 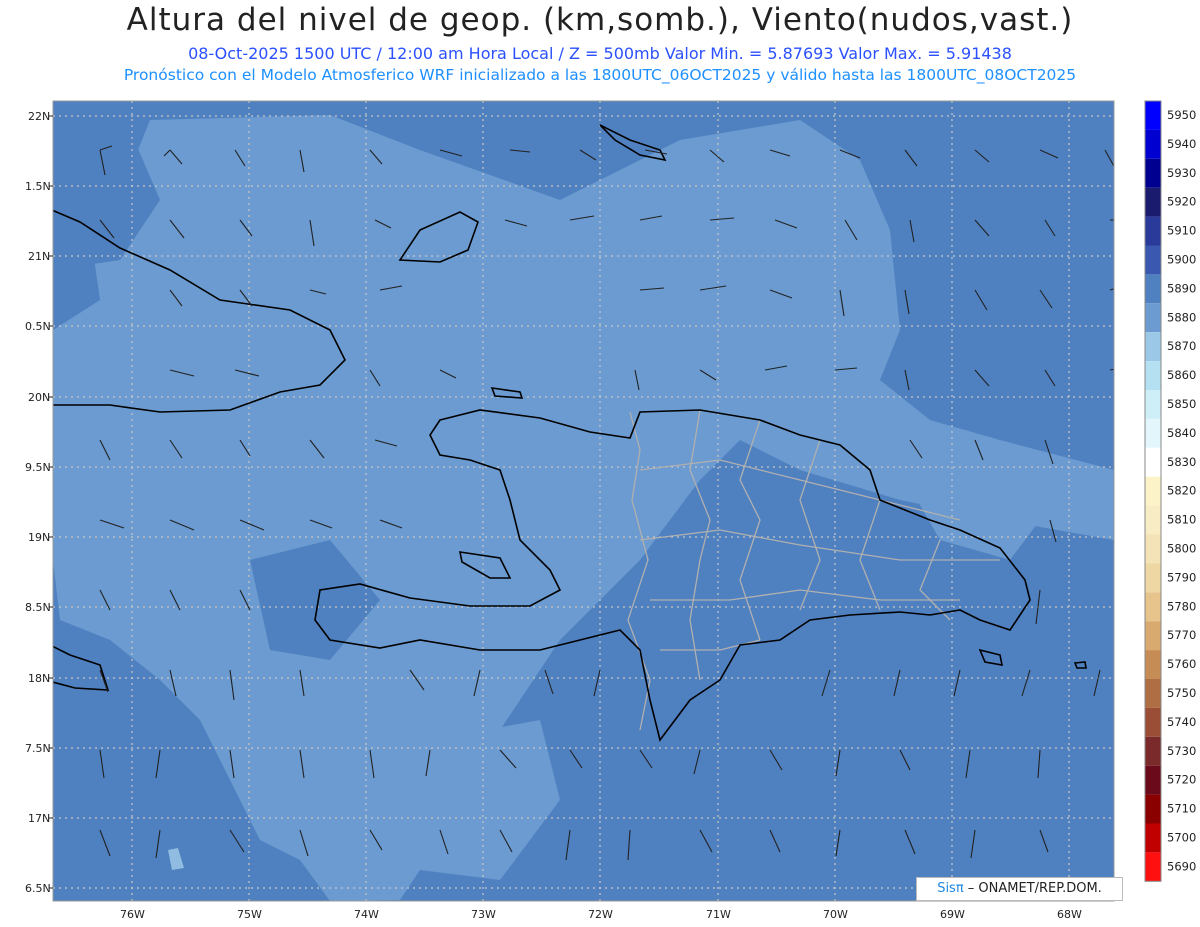 What do you see at coordinates (38, 186) in the screenshot?
I see `lat-label-1: 1.5N` at bounding box center [38, 186].